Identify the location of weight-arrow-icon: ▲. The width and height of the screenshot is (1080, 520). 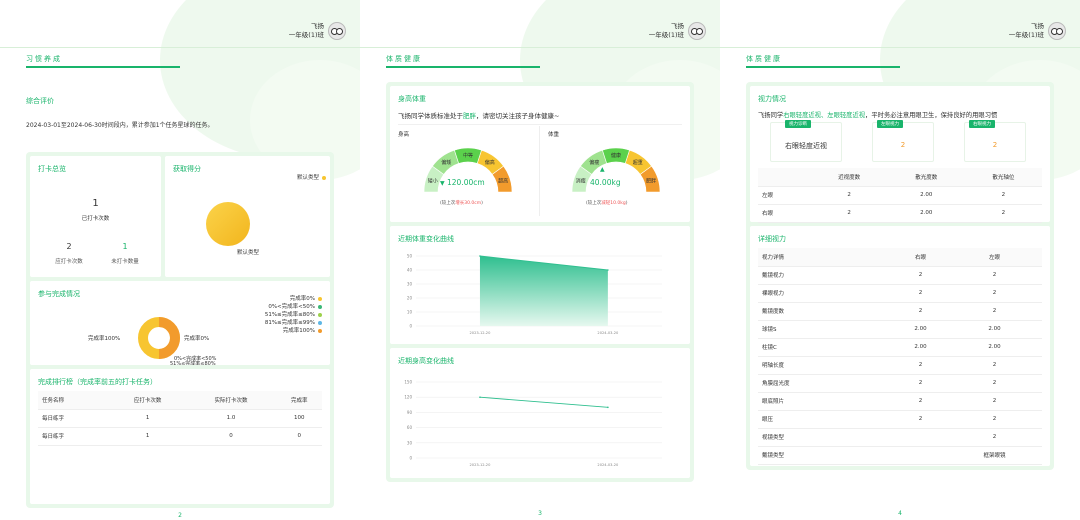
(602, 169).